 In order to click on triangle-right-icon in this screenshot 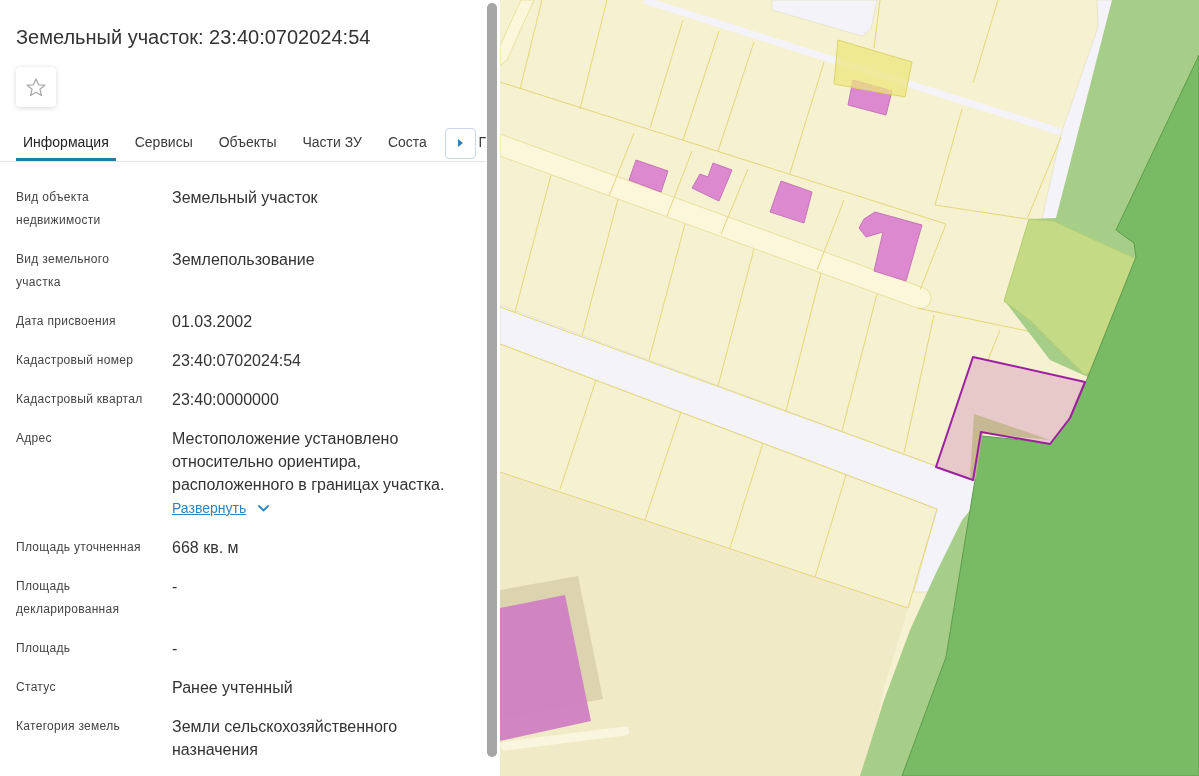, I will do `click(461, 143)`.